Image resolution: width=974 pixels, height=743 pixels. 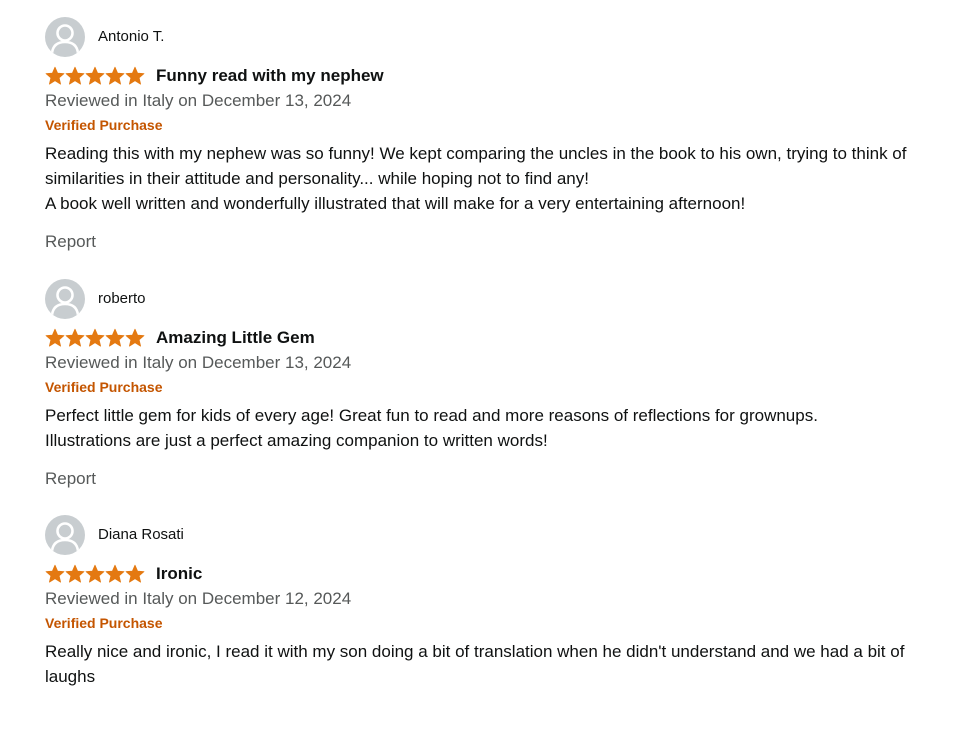 I want to click on reviewer-name: Antonio T., so click(x=131, y=37).